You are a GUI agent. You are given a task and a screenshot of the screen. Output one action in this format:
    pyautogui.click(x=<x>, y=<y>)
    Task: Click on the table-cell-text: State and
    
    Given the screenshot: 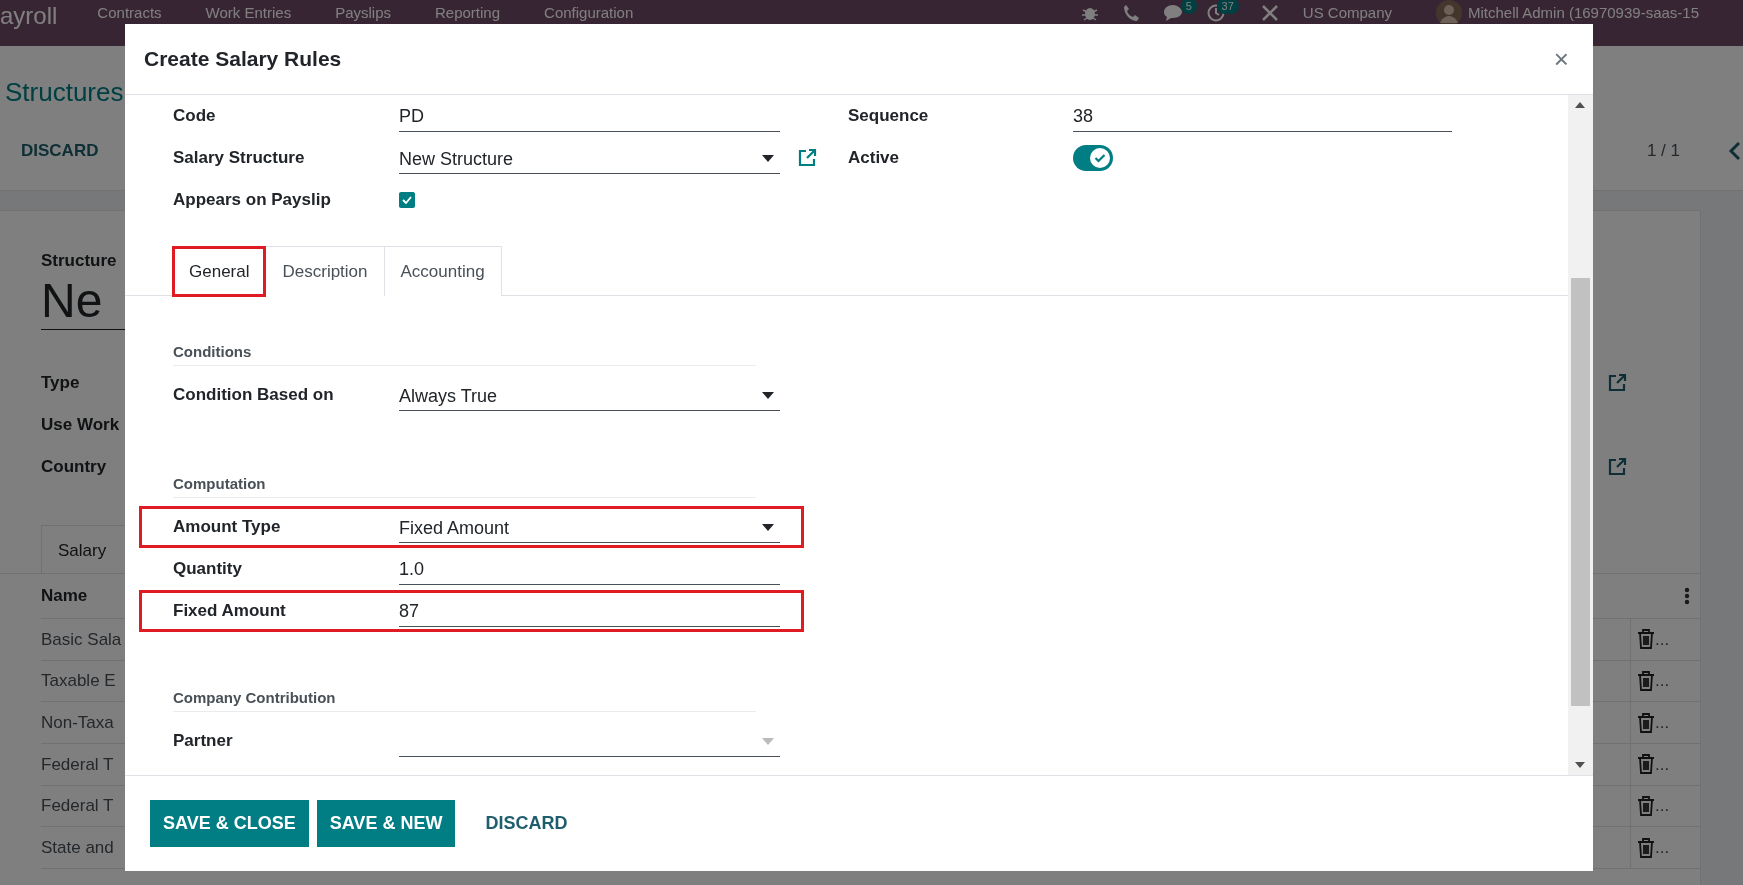 What is the action you would take?
    pyautogui.click(x=77, y=848)
    